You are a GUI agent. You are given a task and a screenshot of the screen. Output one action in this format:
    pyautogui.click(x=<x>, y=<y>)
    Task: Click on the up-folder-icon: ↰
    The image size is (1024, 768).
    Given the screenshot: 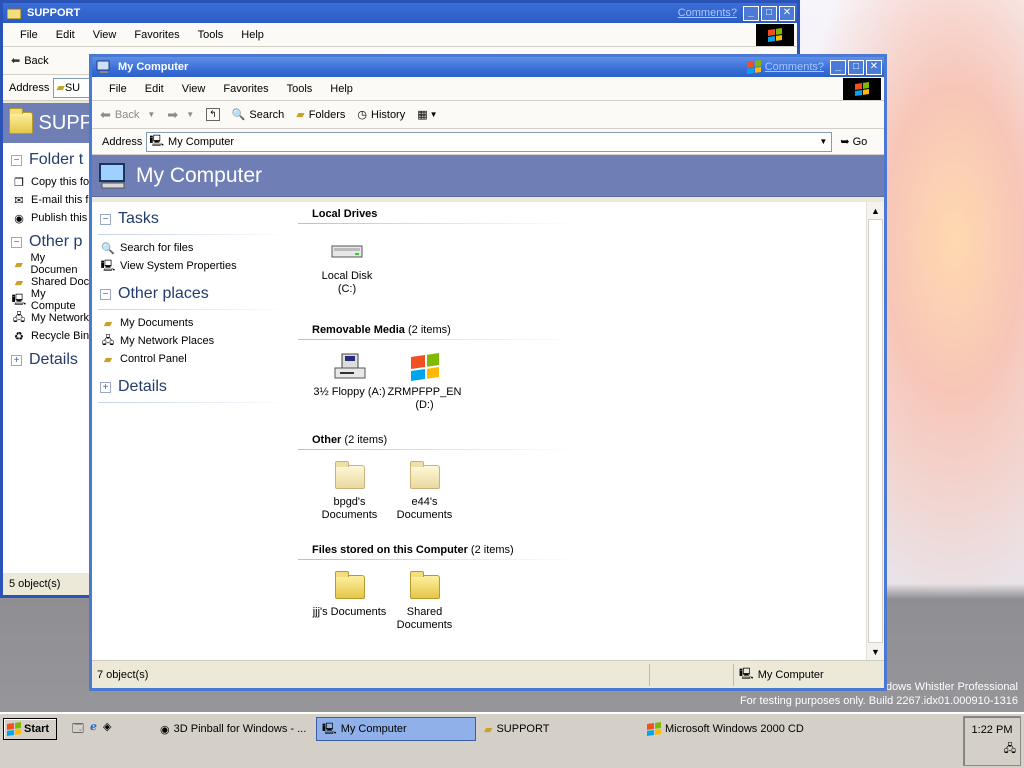 What is the action you would take?
    pyautogui.click(x=213, y=114)
    